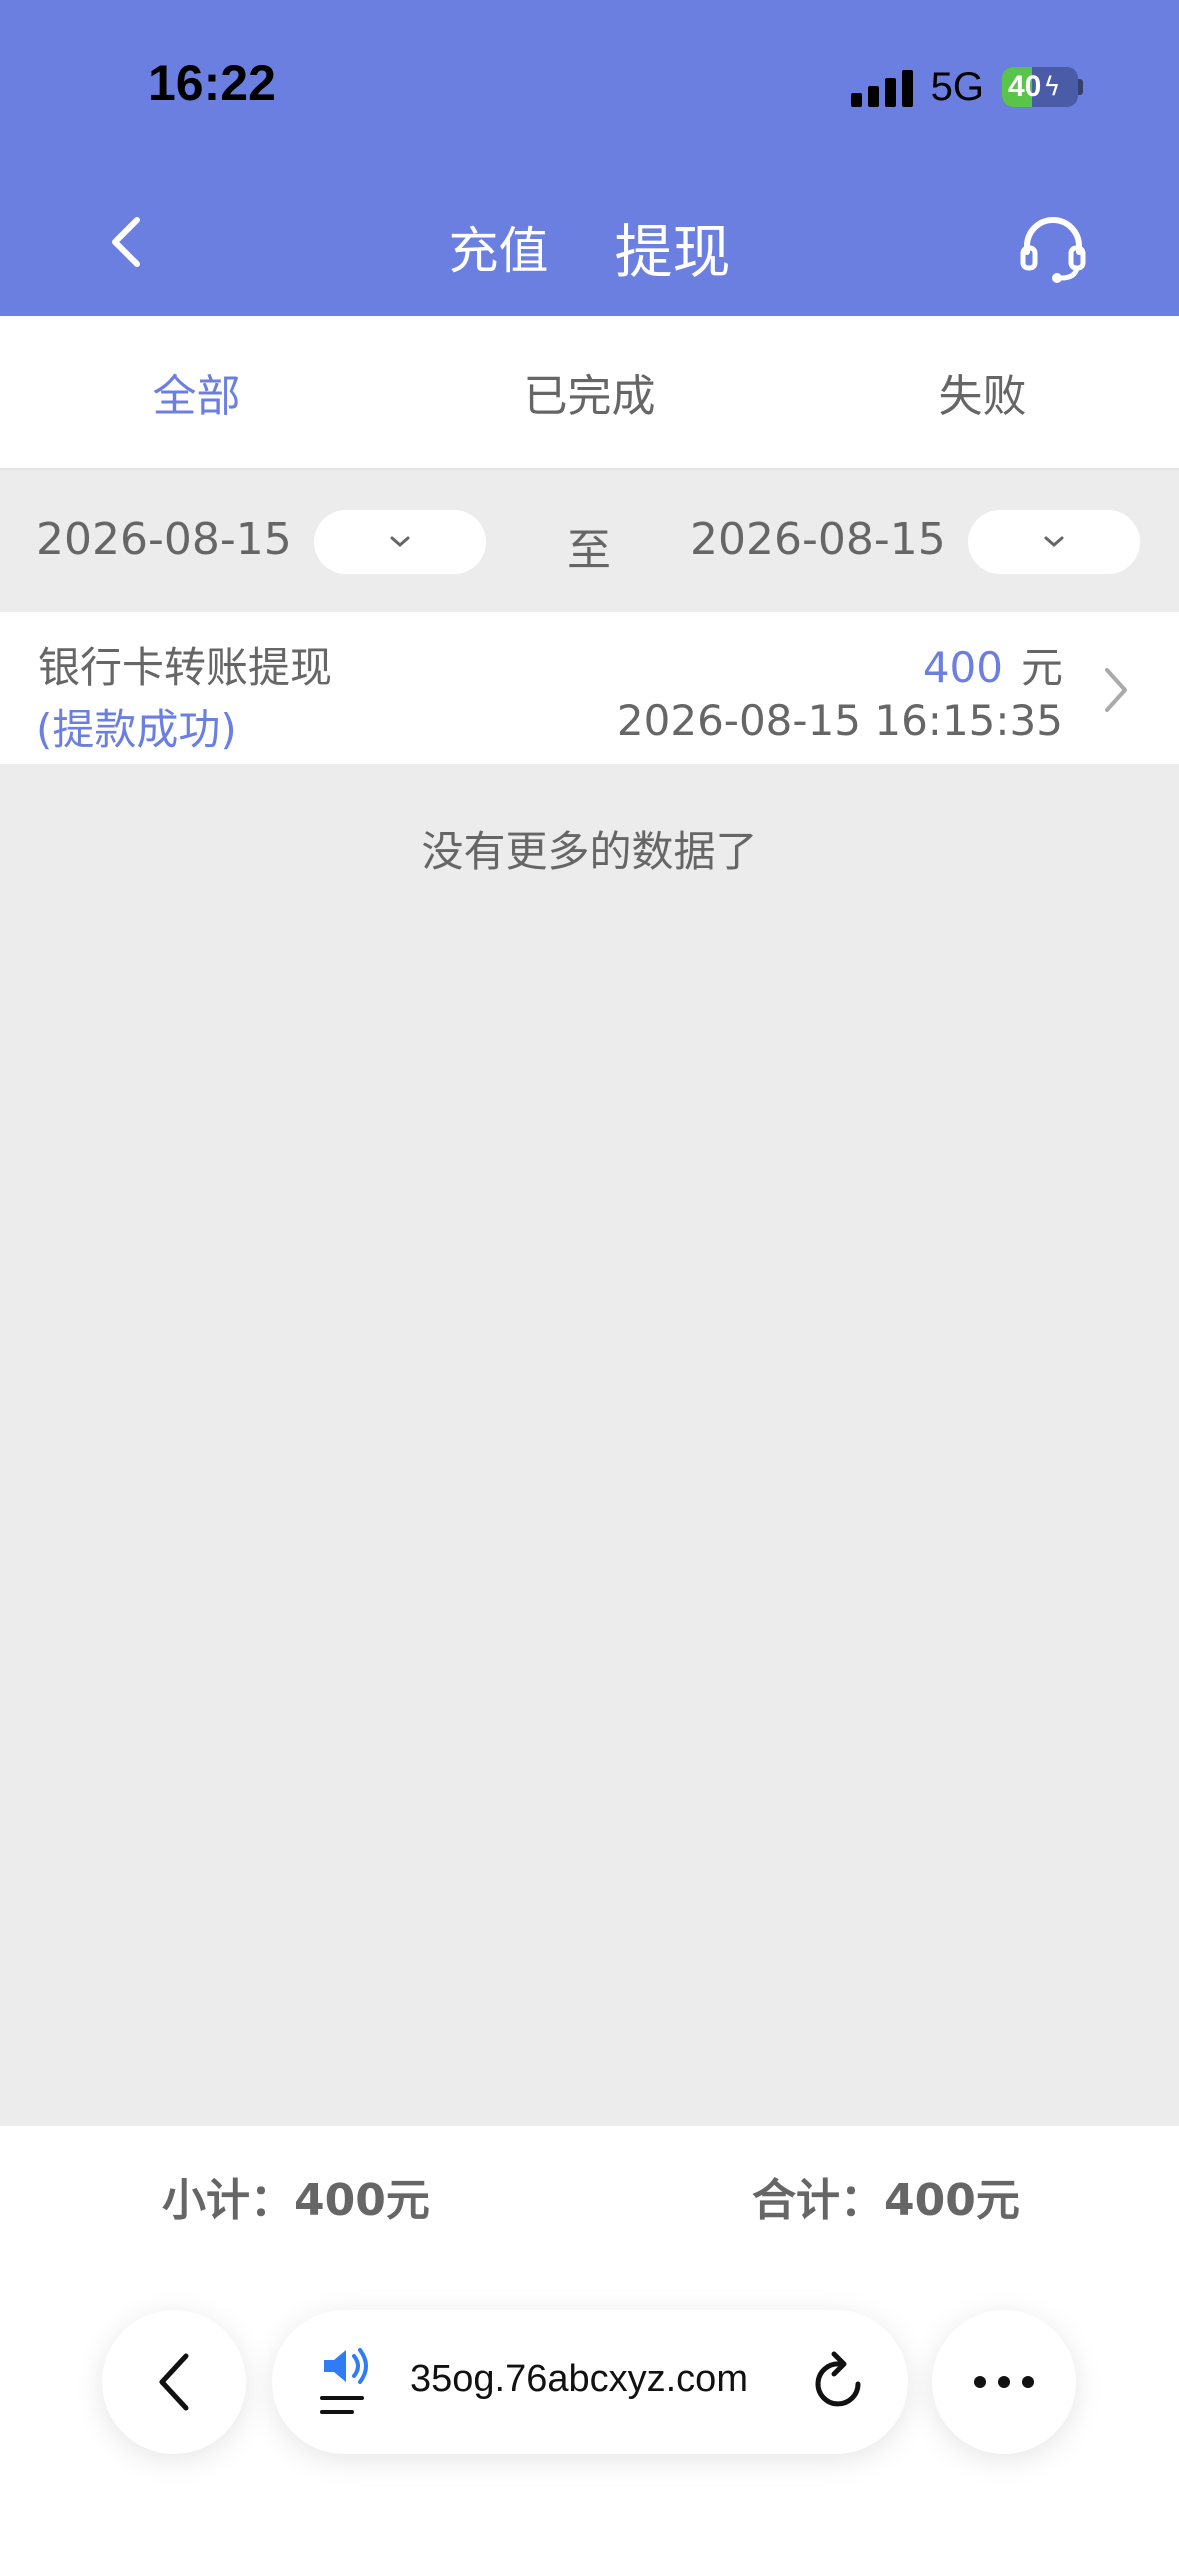 The image size is (1179, 2556). I want to click on record-amount: 400, so click(962, 667).